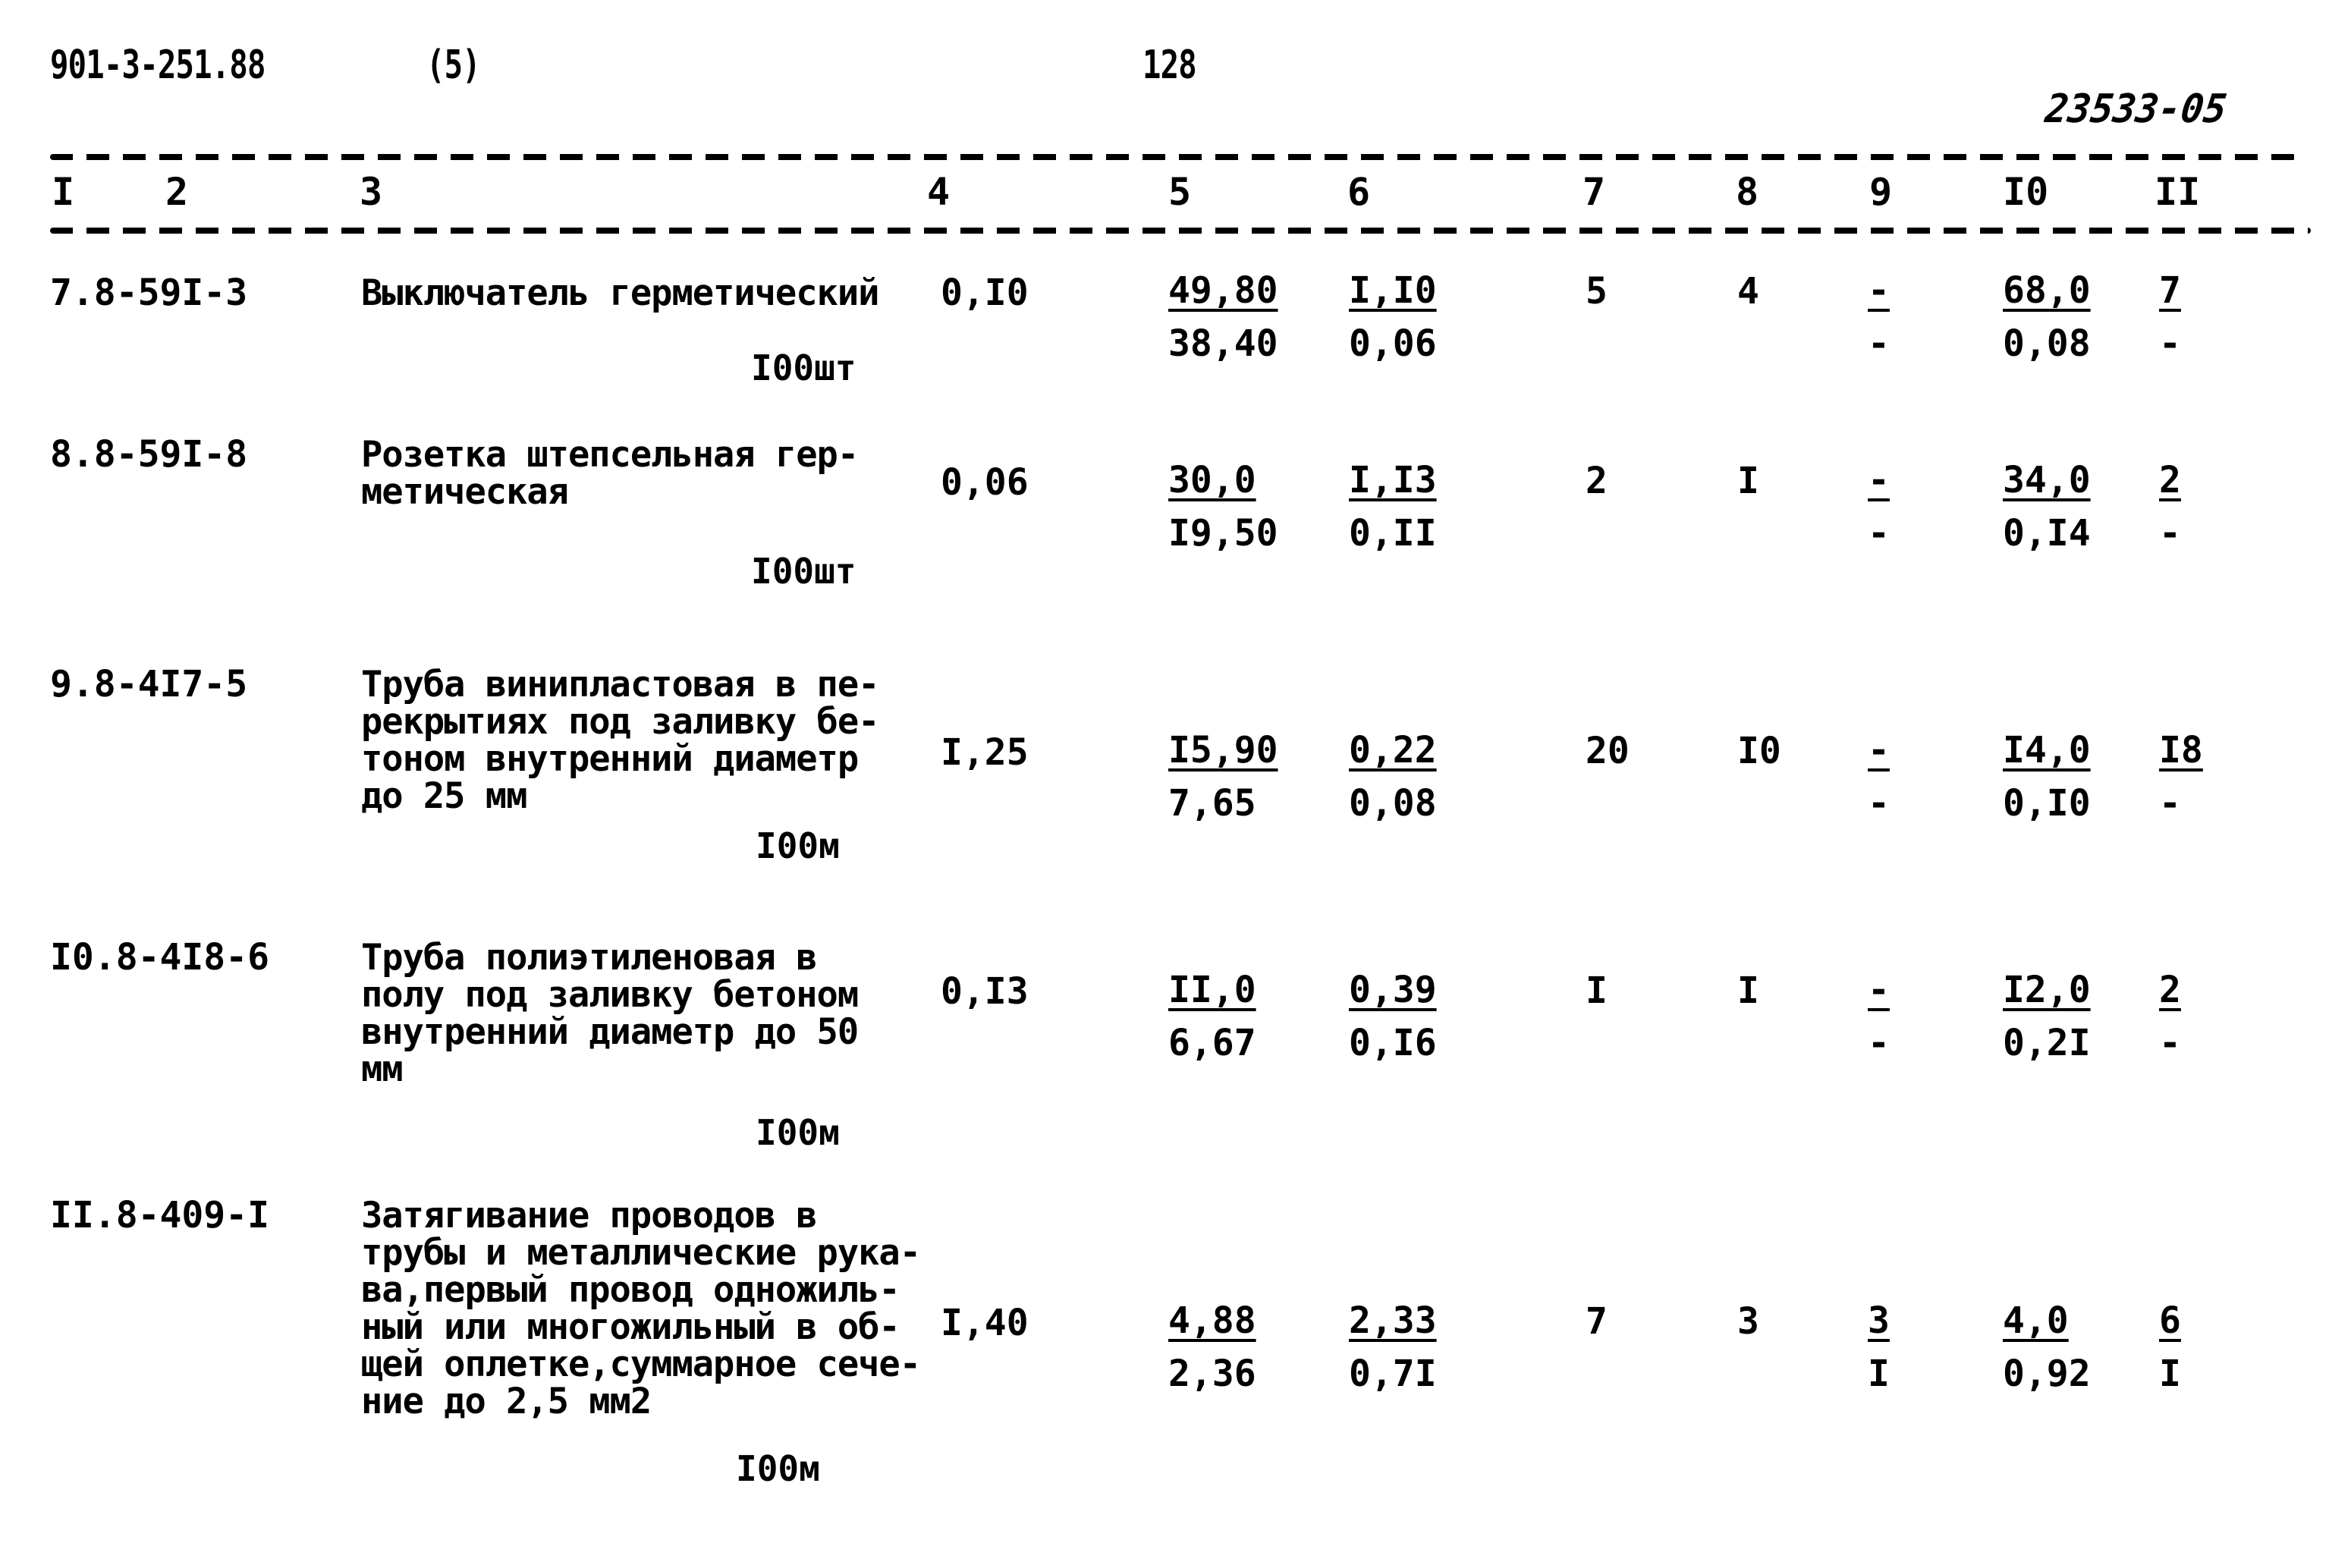 The image size is (2329, 1568). Describe the element at coordinates (2047, 290) in the screenshot. I see `row-c10-top: 68,0` at that location.